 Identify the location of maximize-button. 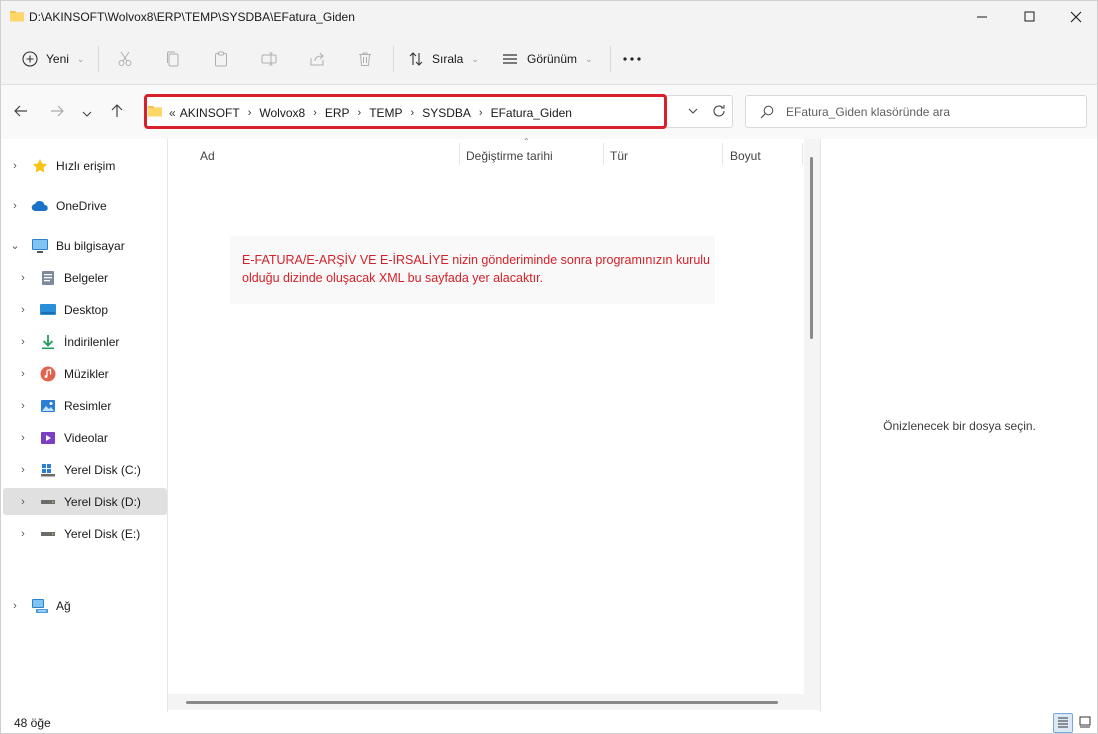
(1030, 17).